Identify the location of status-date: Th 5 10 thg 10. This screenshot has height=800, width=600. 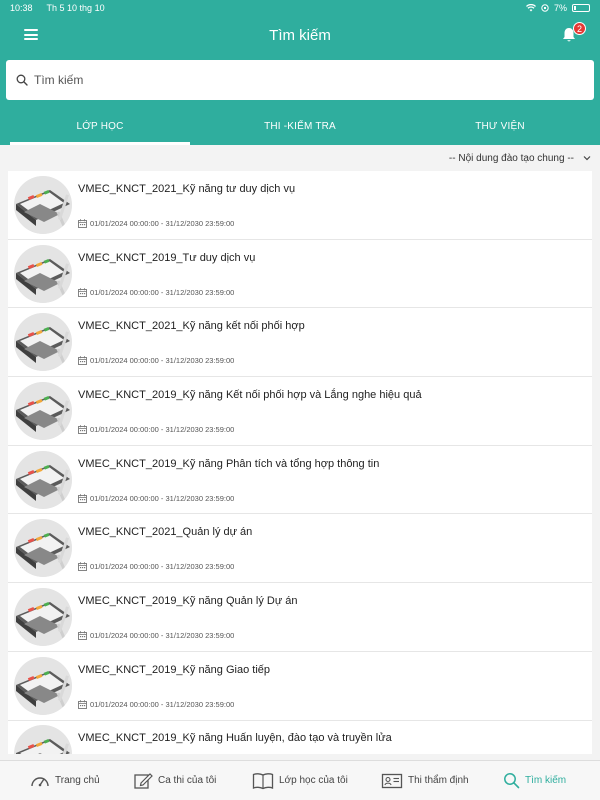
(75, 8).